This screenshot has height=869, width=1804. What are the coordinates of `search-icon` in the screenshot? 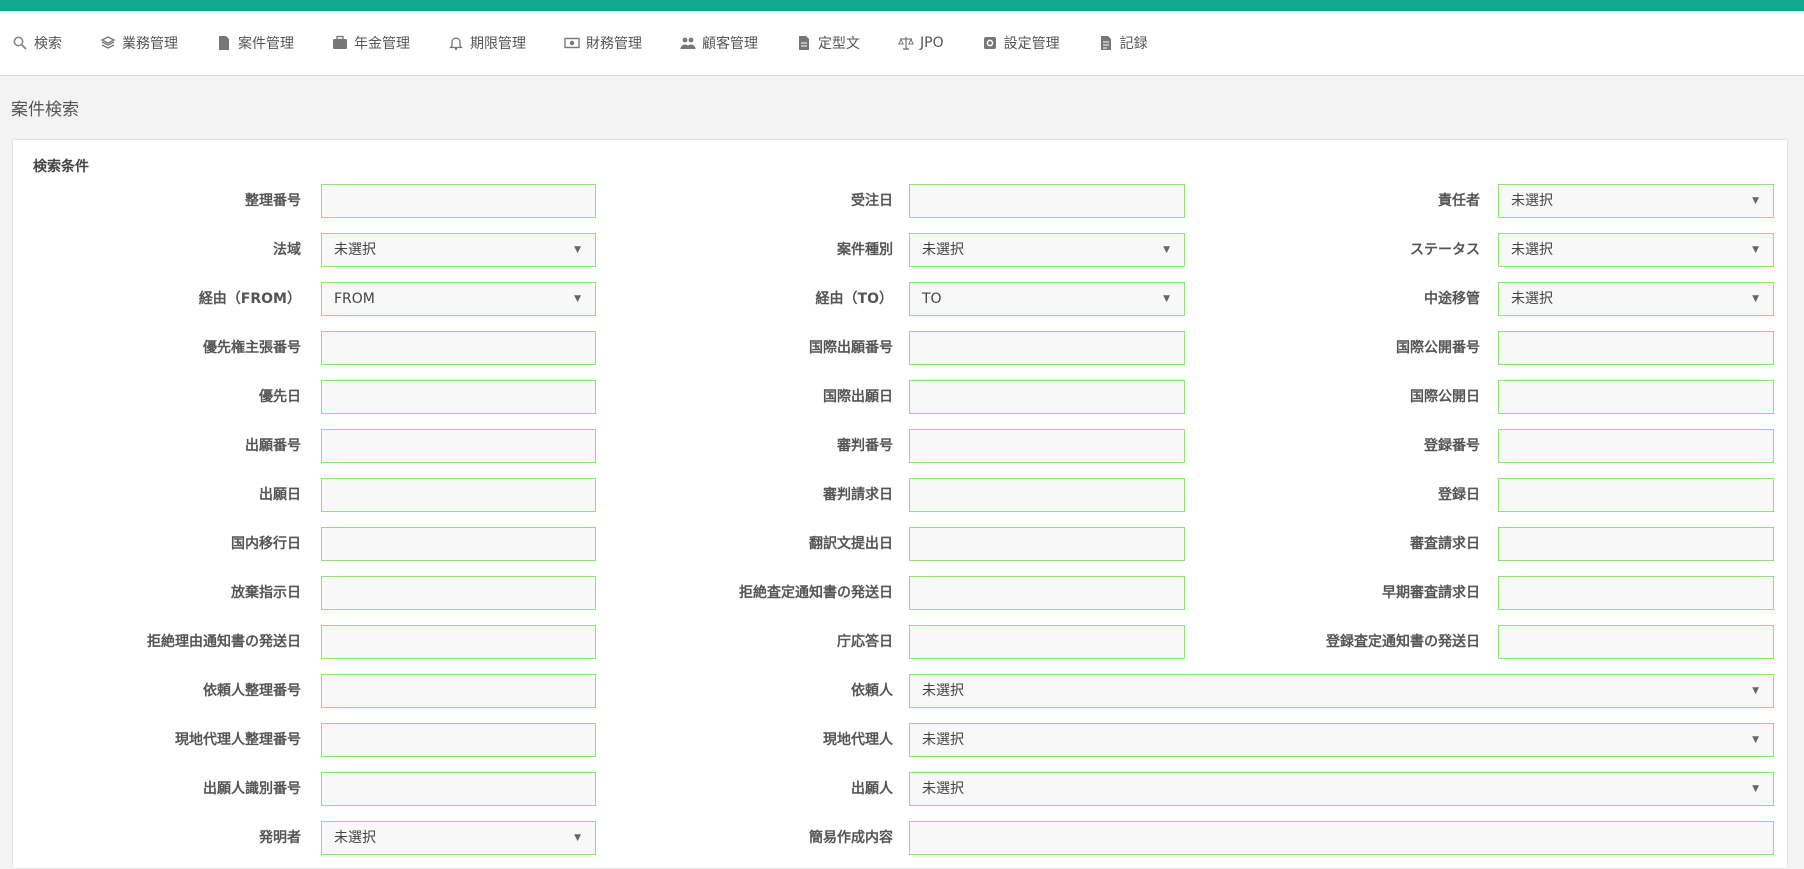 It's located at (20, 43).